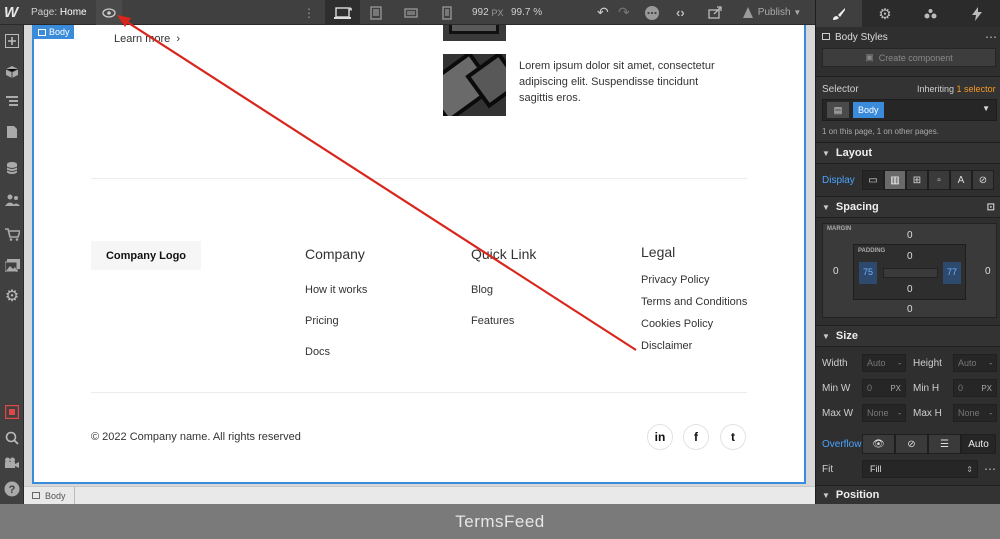  Describe the element at coordinates (12, 489) in the screenshot. I see `help-icon: ?` at that location.